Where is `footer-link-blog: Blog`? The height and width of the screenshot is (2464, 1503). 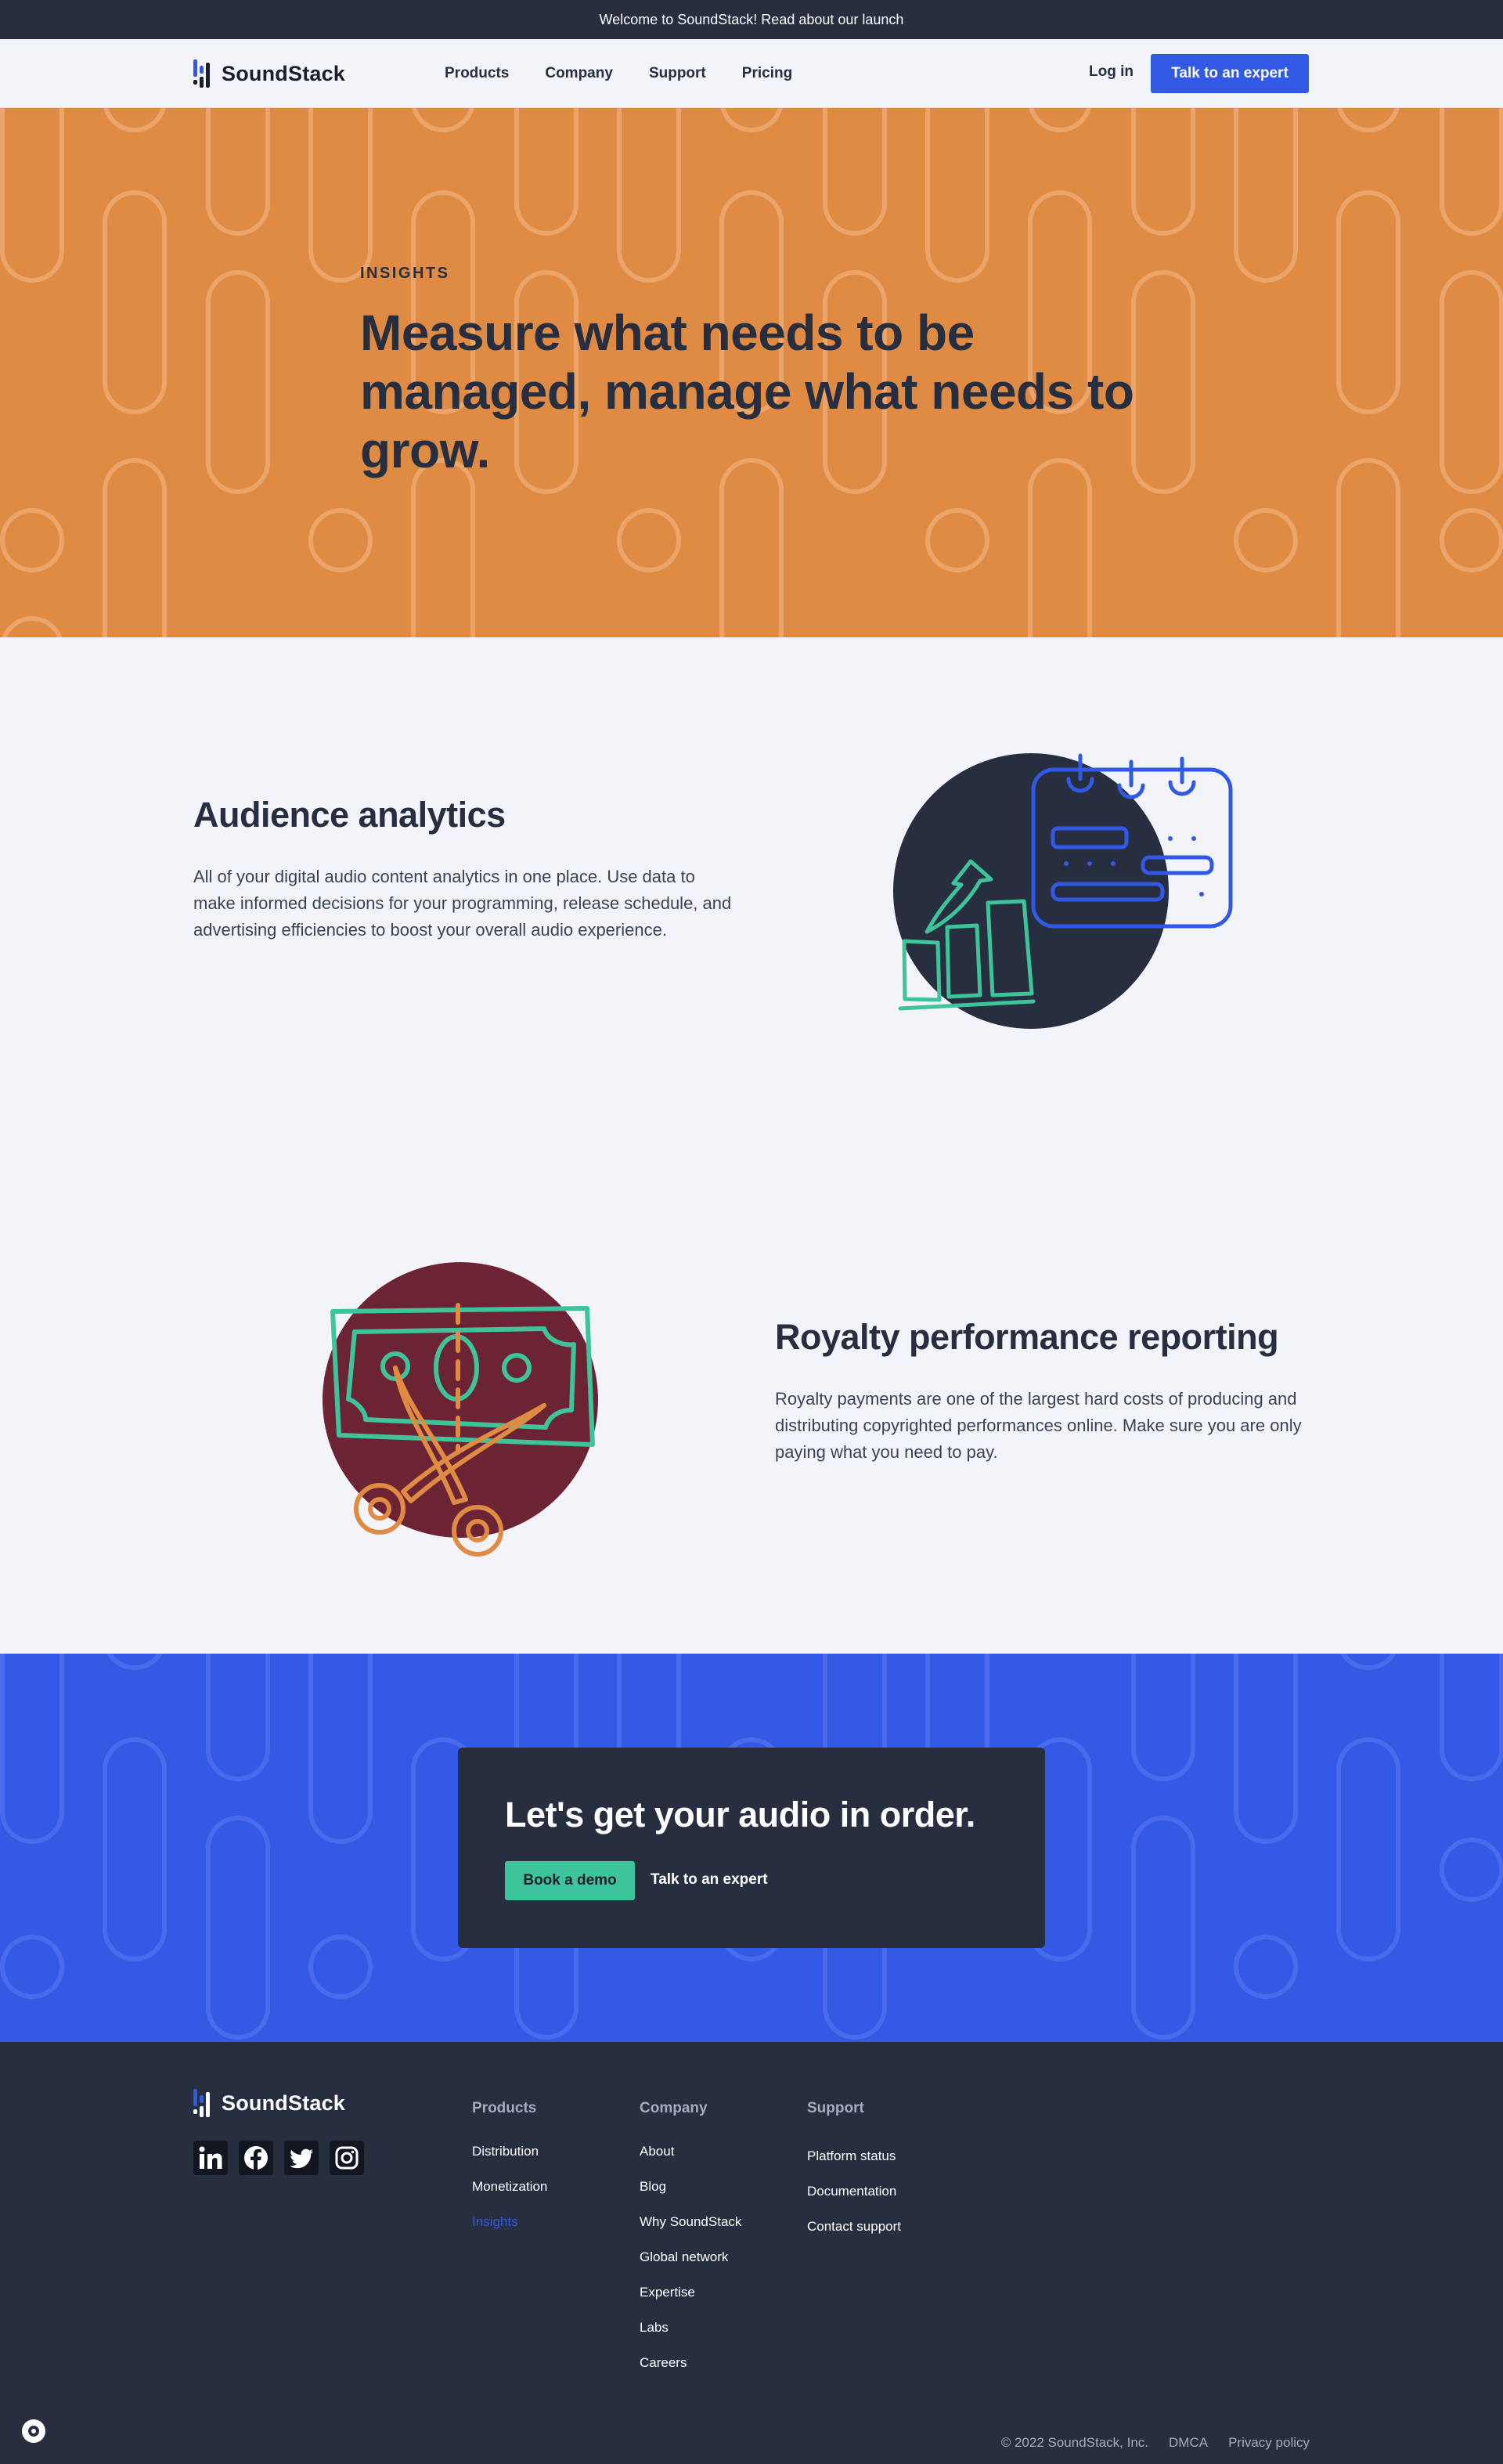
footer-link-blog: Blog is located at coordinates (690, 2196).